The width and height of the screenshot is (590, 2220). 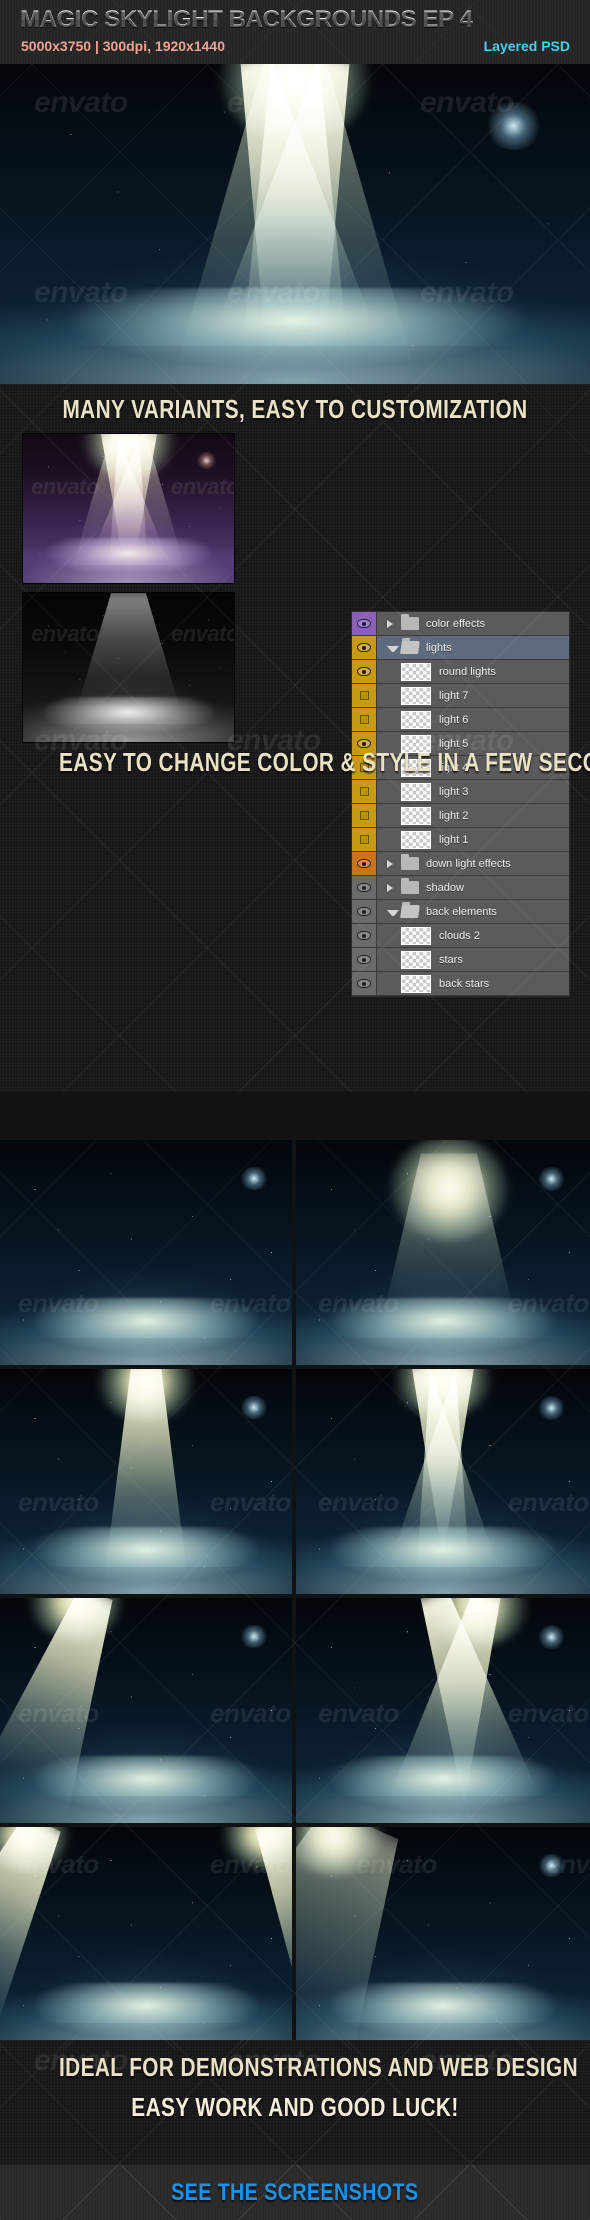 I want to click on layer-name: stars, so click(x=451, y=959).